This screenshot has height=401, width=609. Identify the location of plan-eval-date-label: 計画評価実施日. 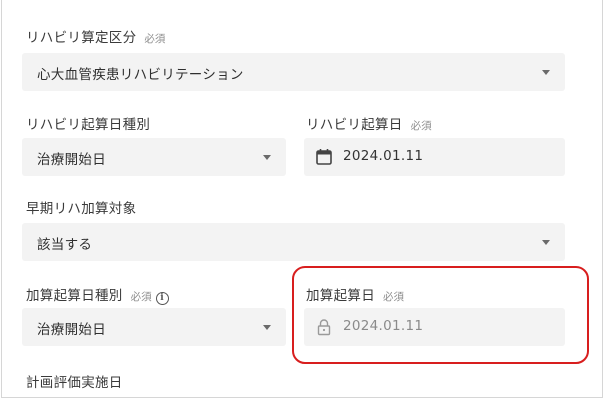
(74, 381).